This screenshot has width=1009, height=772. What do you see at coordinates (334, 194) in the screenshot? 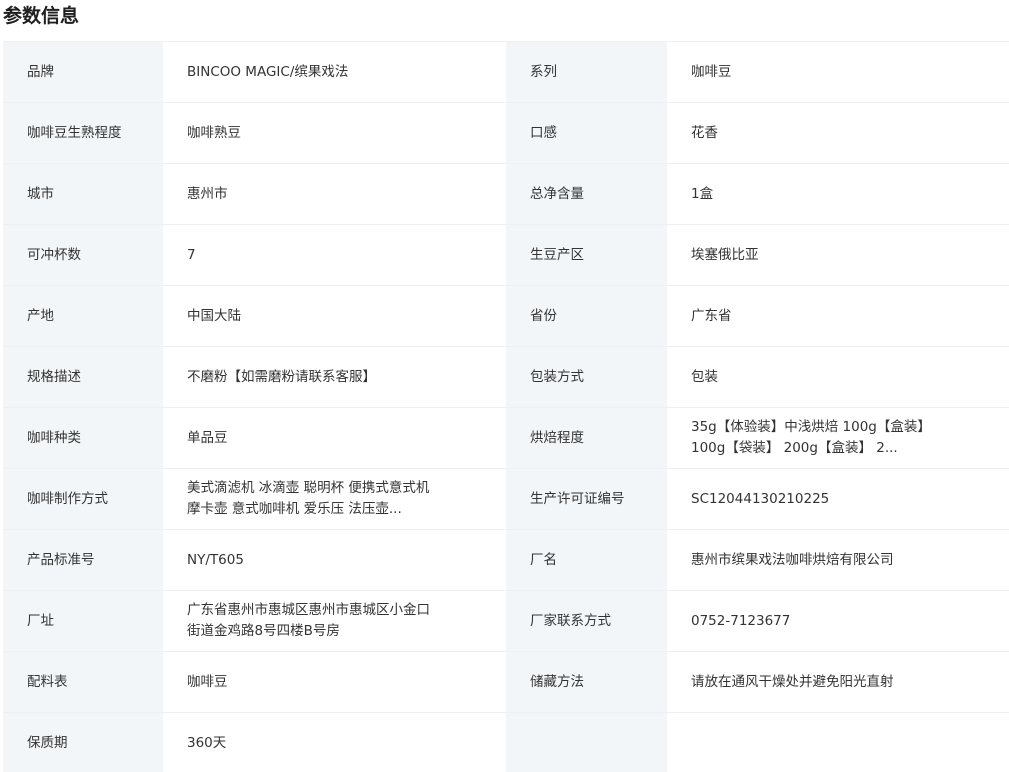
I see `param-value: 惠州市` at bounding box center [334, 194].